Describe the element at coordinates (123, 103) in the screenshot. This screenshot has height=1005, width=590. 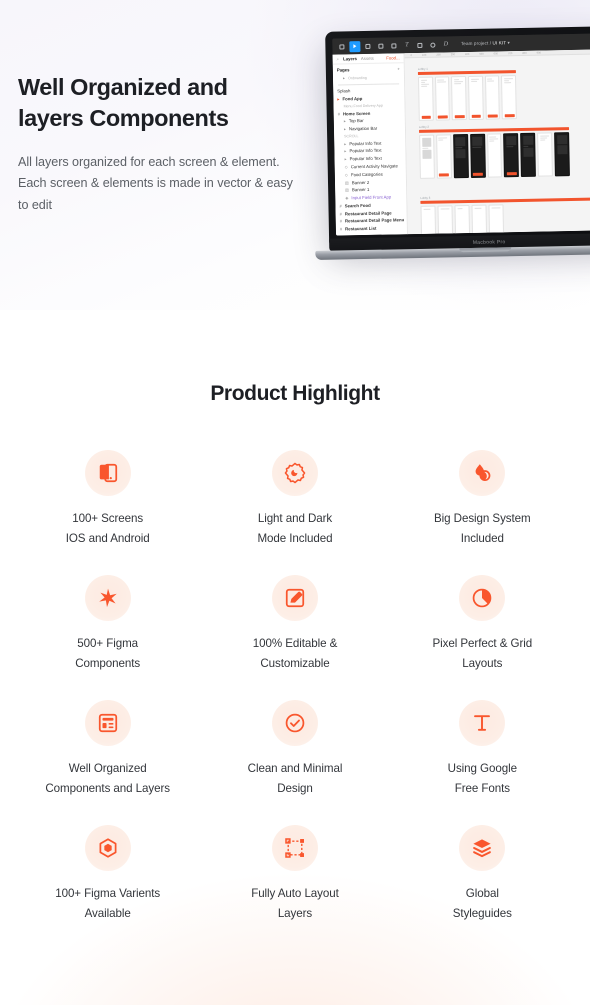
I see `hero-title: Well Organized and layers Components` at that location.